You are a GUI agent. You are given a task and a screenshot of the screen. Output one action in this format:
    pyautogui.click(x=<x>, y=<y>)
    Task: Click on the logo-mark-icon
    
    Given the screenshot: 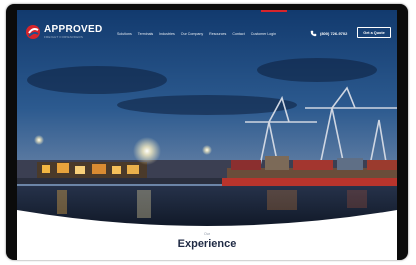 What is the action you would take?
    pyautogui.click(x=33, y=32)
    